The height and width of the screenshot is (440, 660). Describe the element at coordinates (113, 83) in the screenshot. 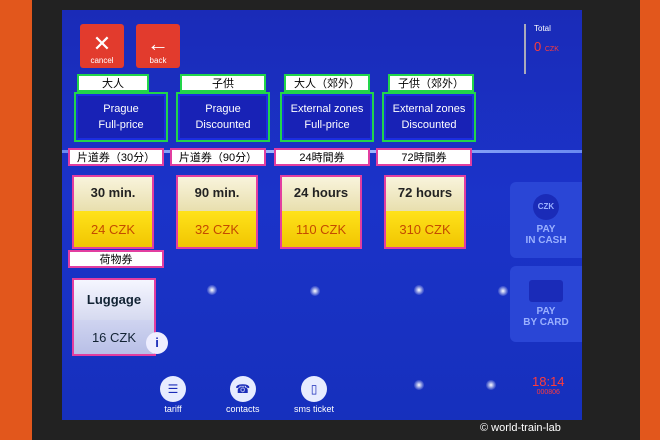

I see `annotation-adult: 大人` at that location.